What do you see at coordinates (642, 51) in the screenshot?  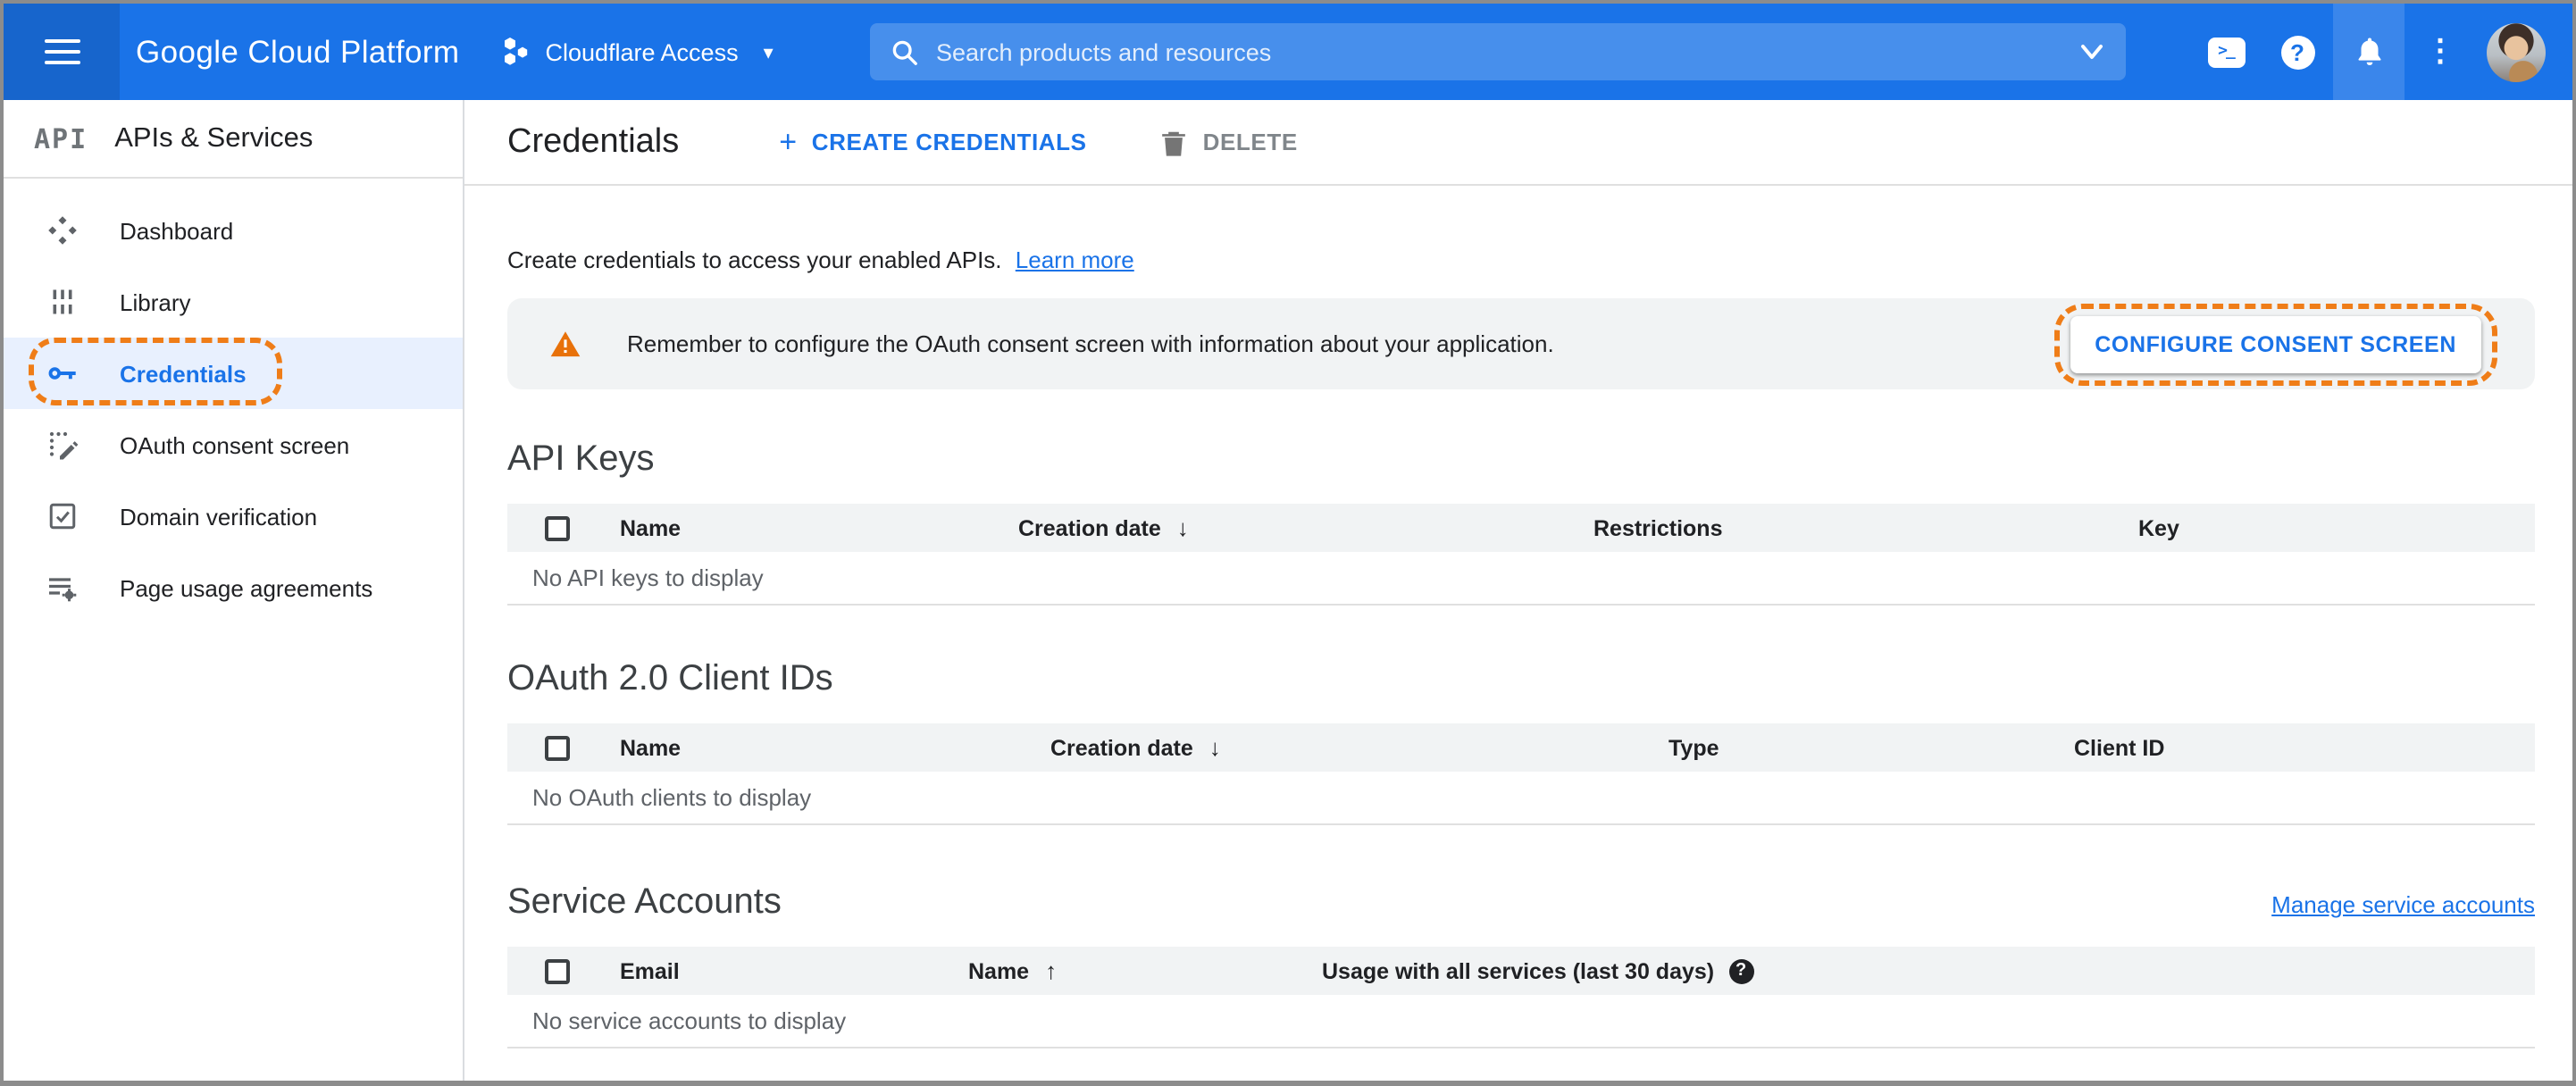 I see `project-name: Cloudflare Access` at bounding box center [642, 51].